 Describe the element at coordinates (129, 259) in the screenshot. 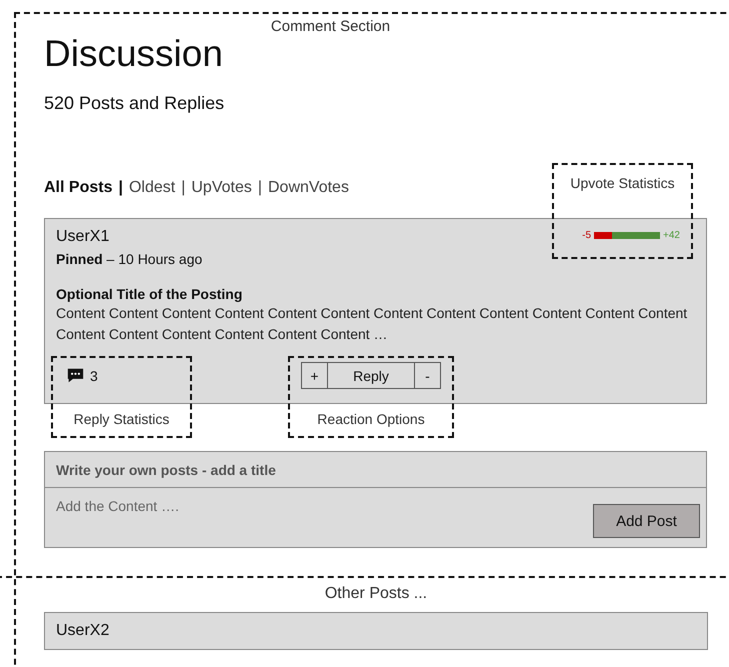

I see `post-meta: Pinned – 10 Hours ago` at that location.